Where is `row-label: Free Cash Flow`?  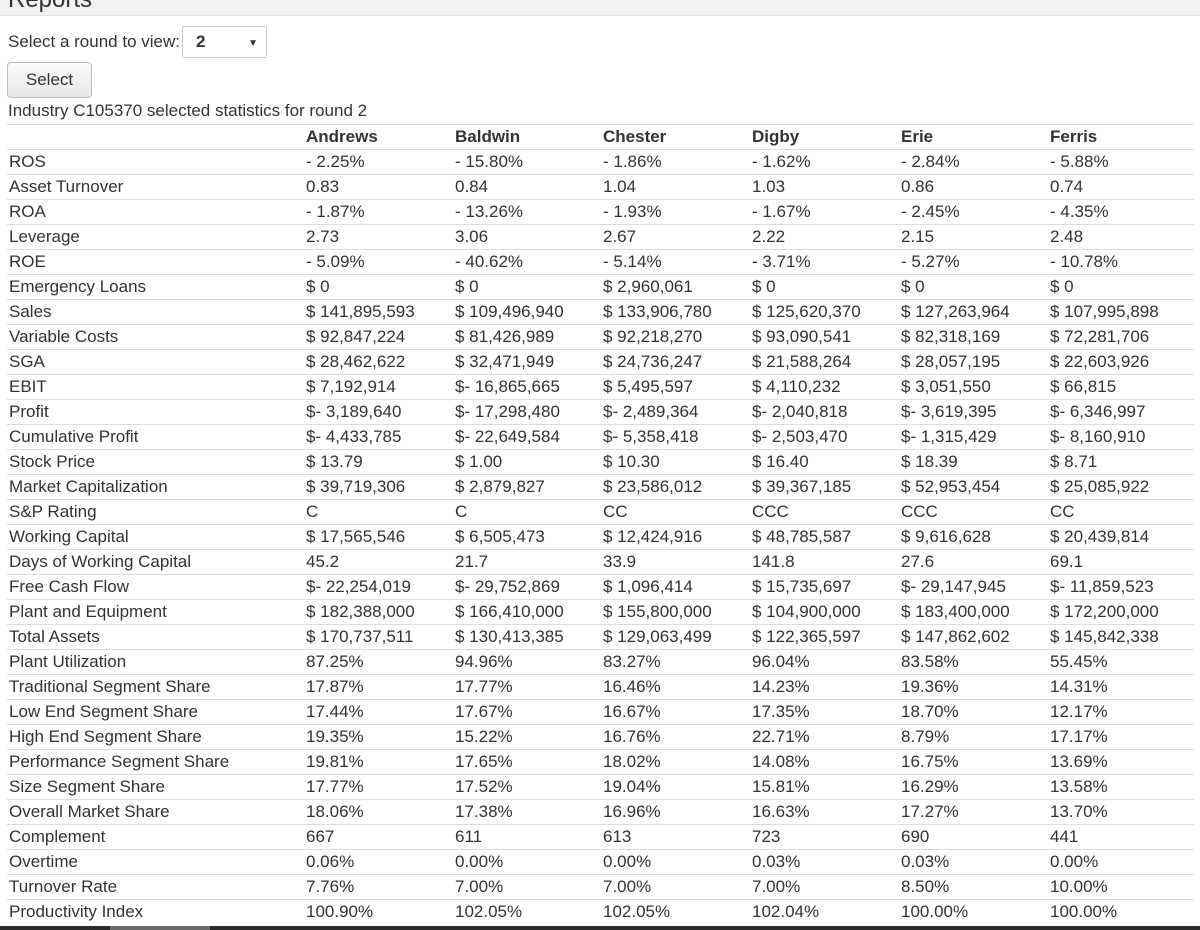
row-label: Free Cash Flow is located at coordinates (155, 587).